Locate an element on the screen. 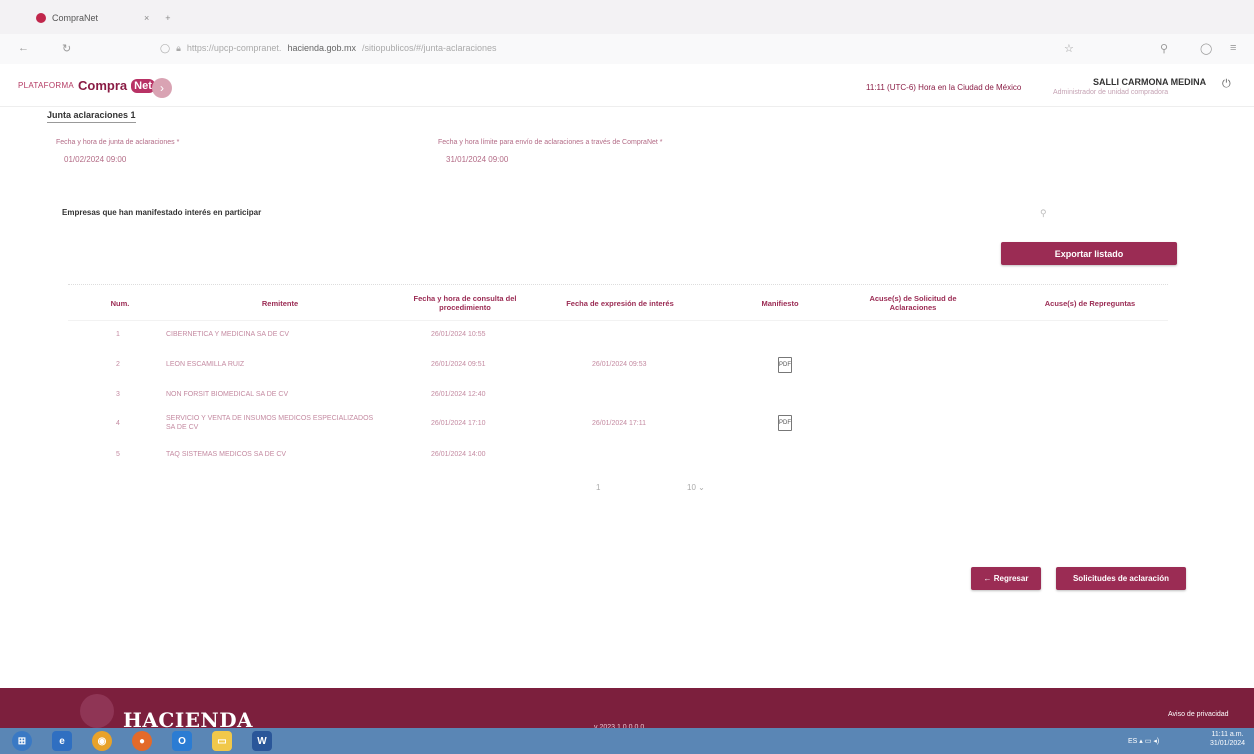  page-size-value: 10 is located at coordinates (691, 487).